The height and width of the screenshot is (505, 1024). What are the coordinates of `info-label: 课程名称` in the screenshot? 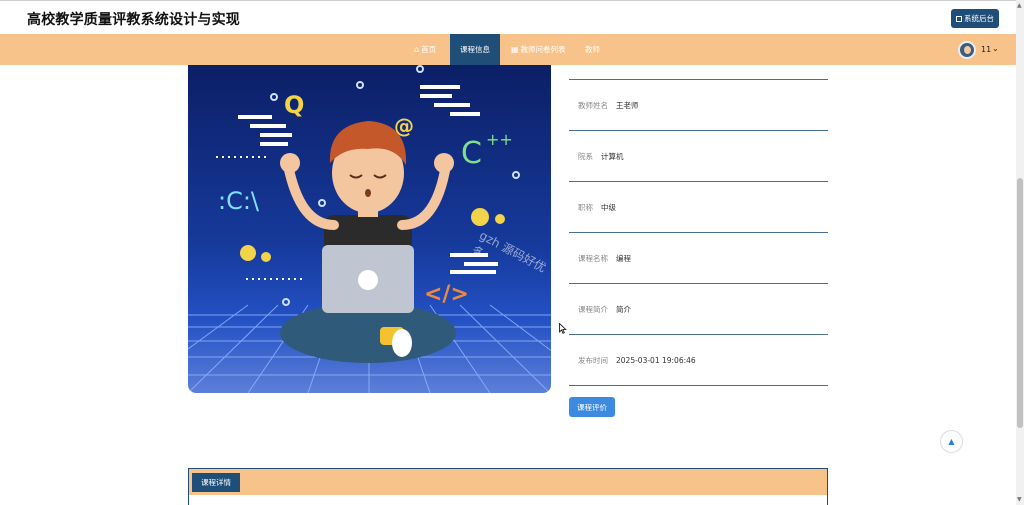 It's located at (593, 258).